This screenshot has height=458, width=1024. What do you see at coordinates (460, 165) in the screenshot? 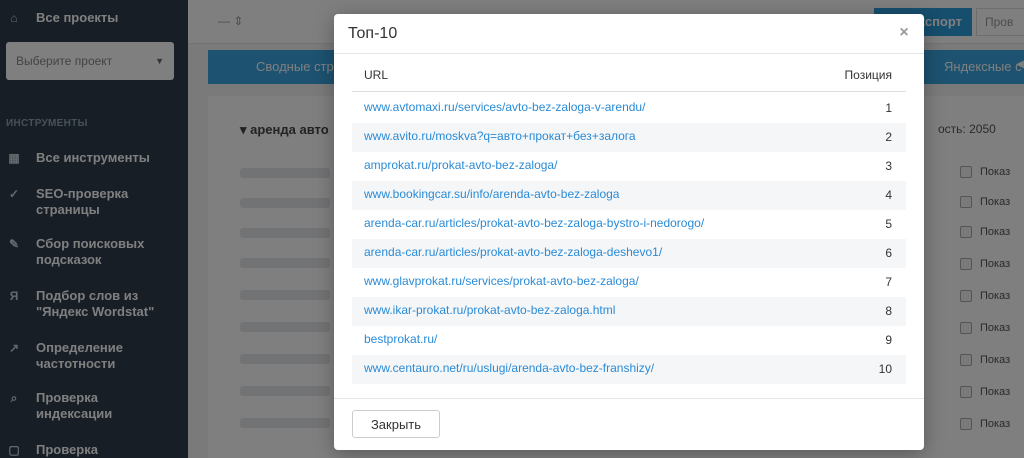
I see `result-url-link: amprokat.ru/prokat-avto-bez-zaloga/` at bounding box center [460, 165].